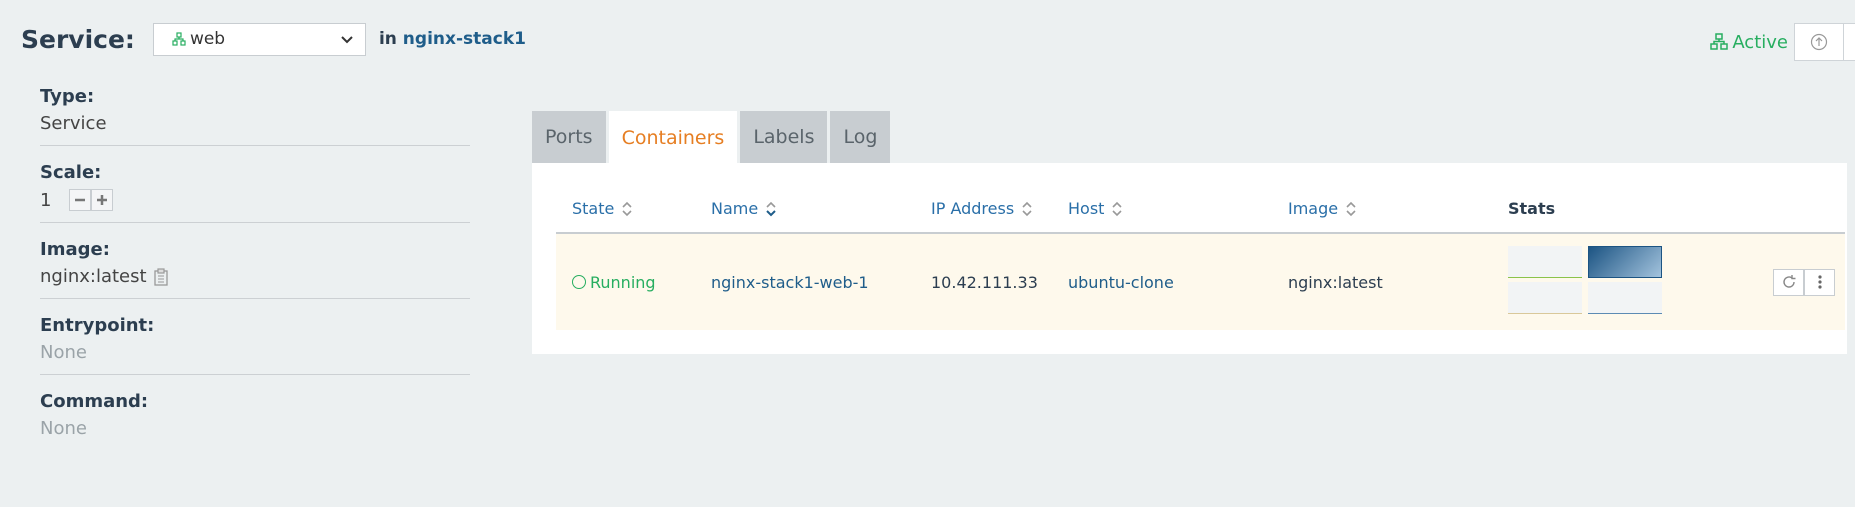  What do you see at coordinates (207, 39) in the screenshot?
I see `service-select-value: web` at bounding box center [207, 39].